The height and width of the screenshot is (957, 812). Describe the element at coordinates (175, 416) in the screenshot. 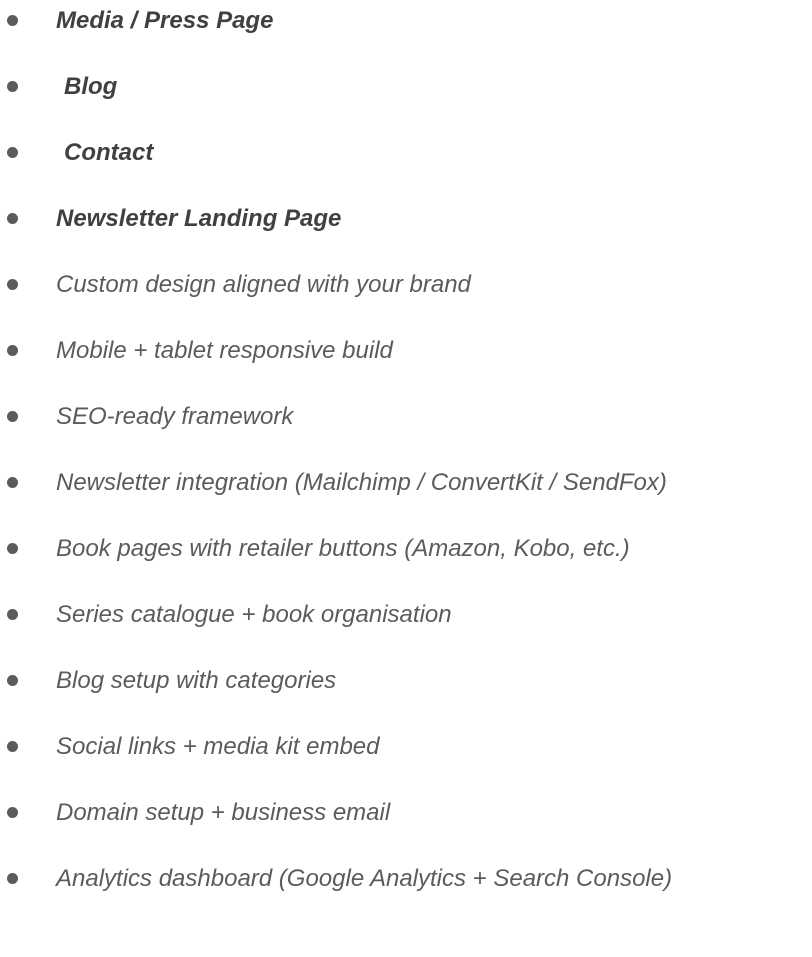

I see `list-item-label: SEO-ready framework` at that location.